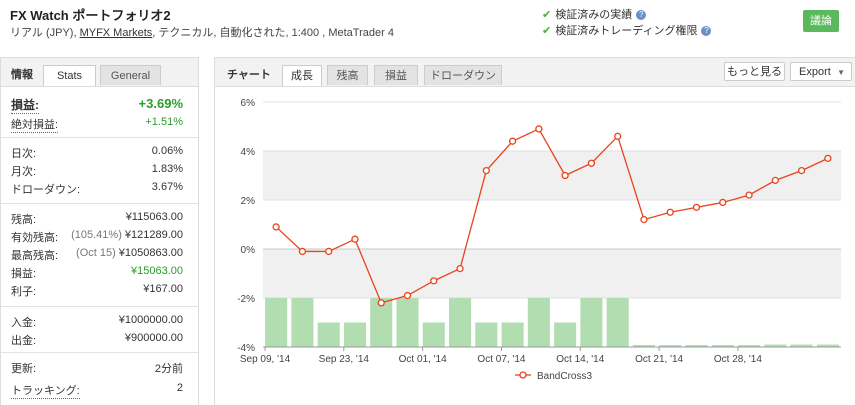  What do you see at coordinates (97, 273) in the screenshot?
I see `stat-profit: 損益: ¥15063.00` at bounding box center [97, 273].